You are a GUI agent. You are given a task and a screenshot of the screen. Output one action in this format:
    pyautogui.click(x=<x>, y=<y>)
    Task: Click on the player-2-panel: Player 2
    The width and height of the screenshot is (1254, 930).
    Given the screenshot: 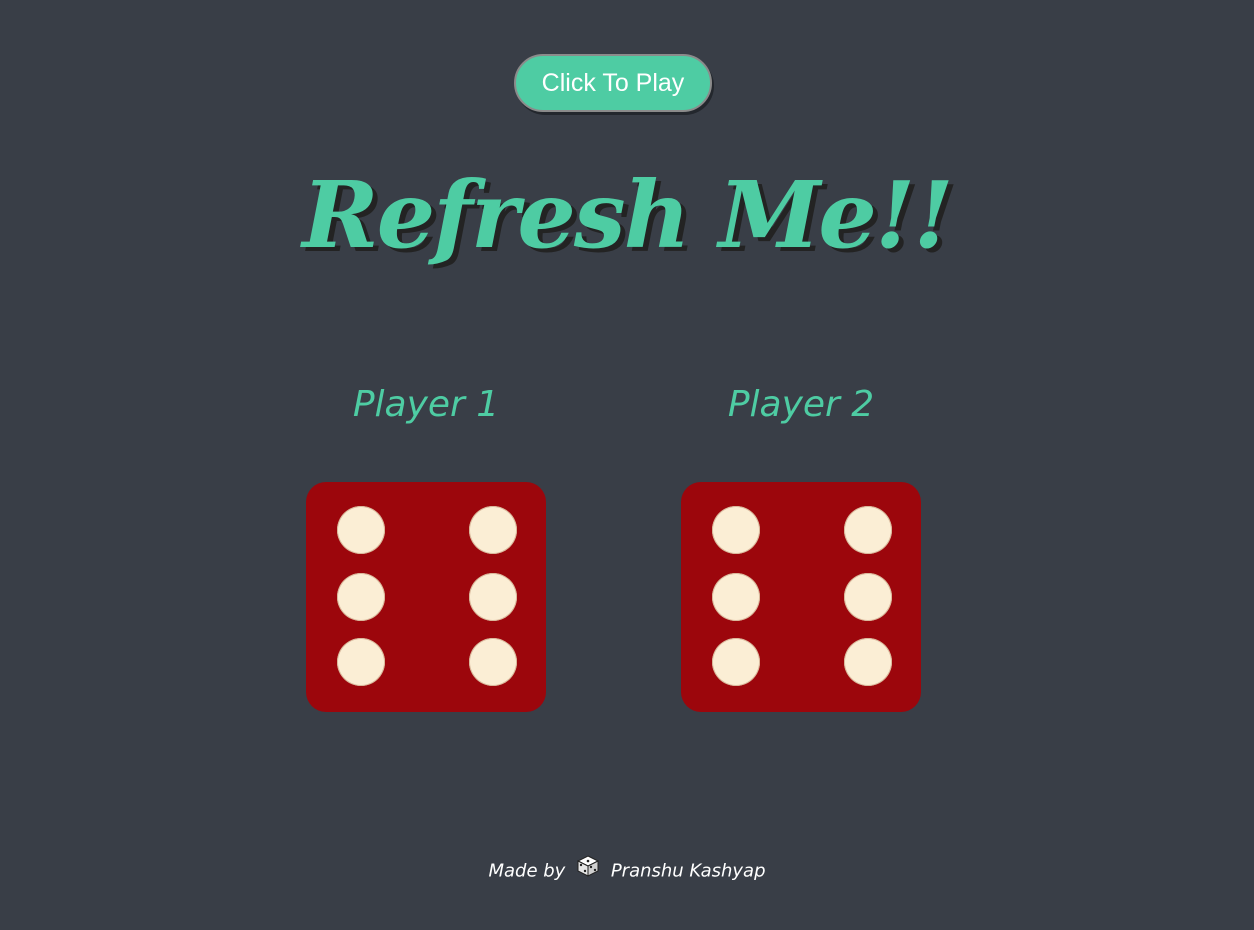 What is the action you would take?
    pyautogui.click(x=801, y=546)
    